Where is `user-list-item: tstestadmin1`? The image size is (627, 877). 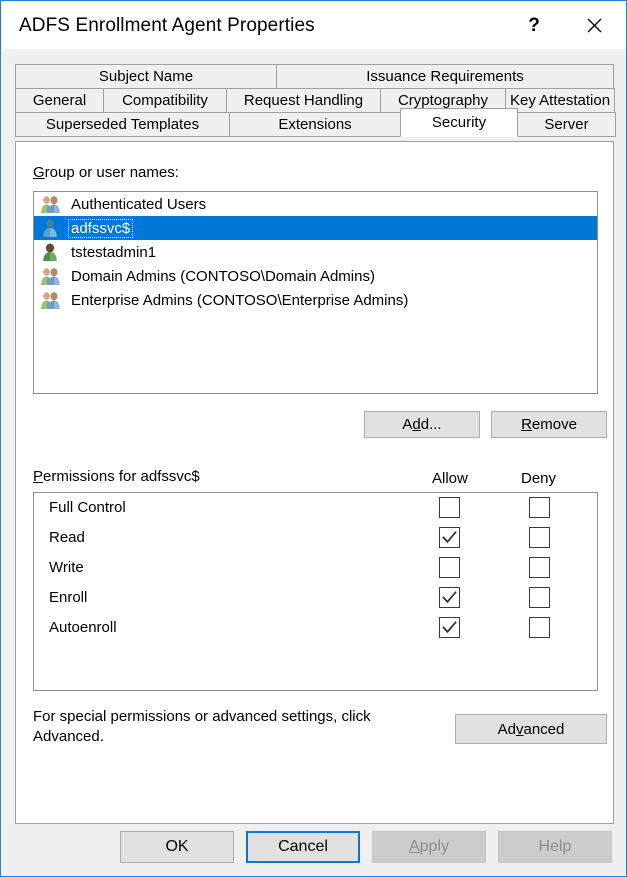
user-list-item: tstestadmin1 is located at coordinates (315, 252).